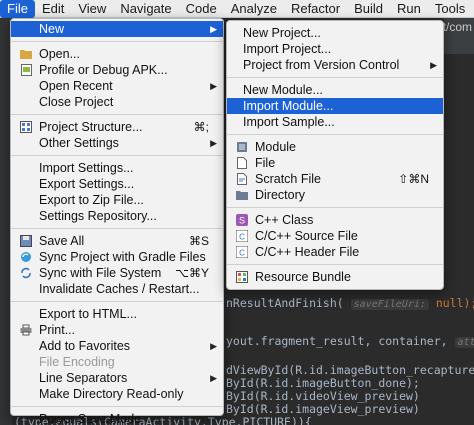  Describe the element at coordinates (389, 304) in the screenshot. I see `param-hint: saveFileUri:` at that location.